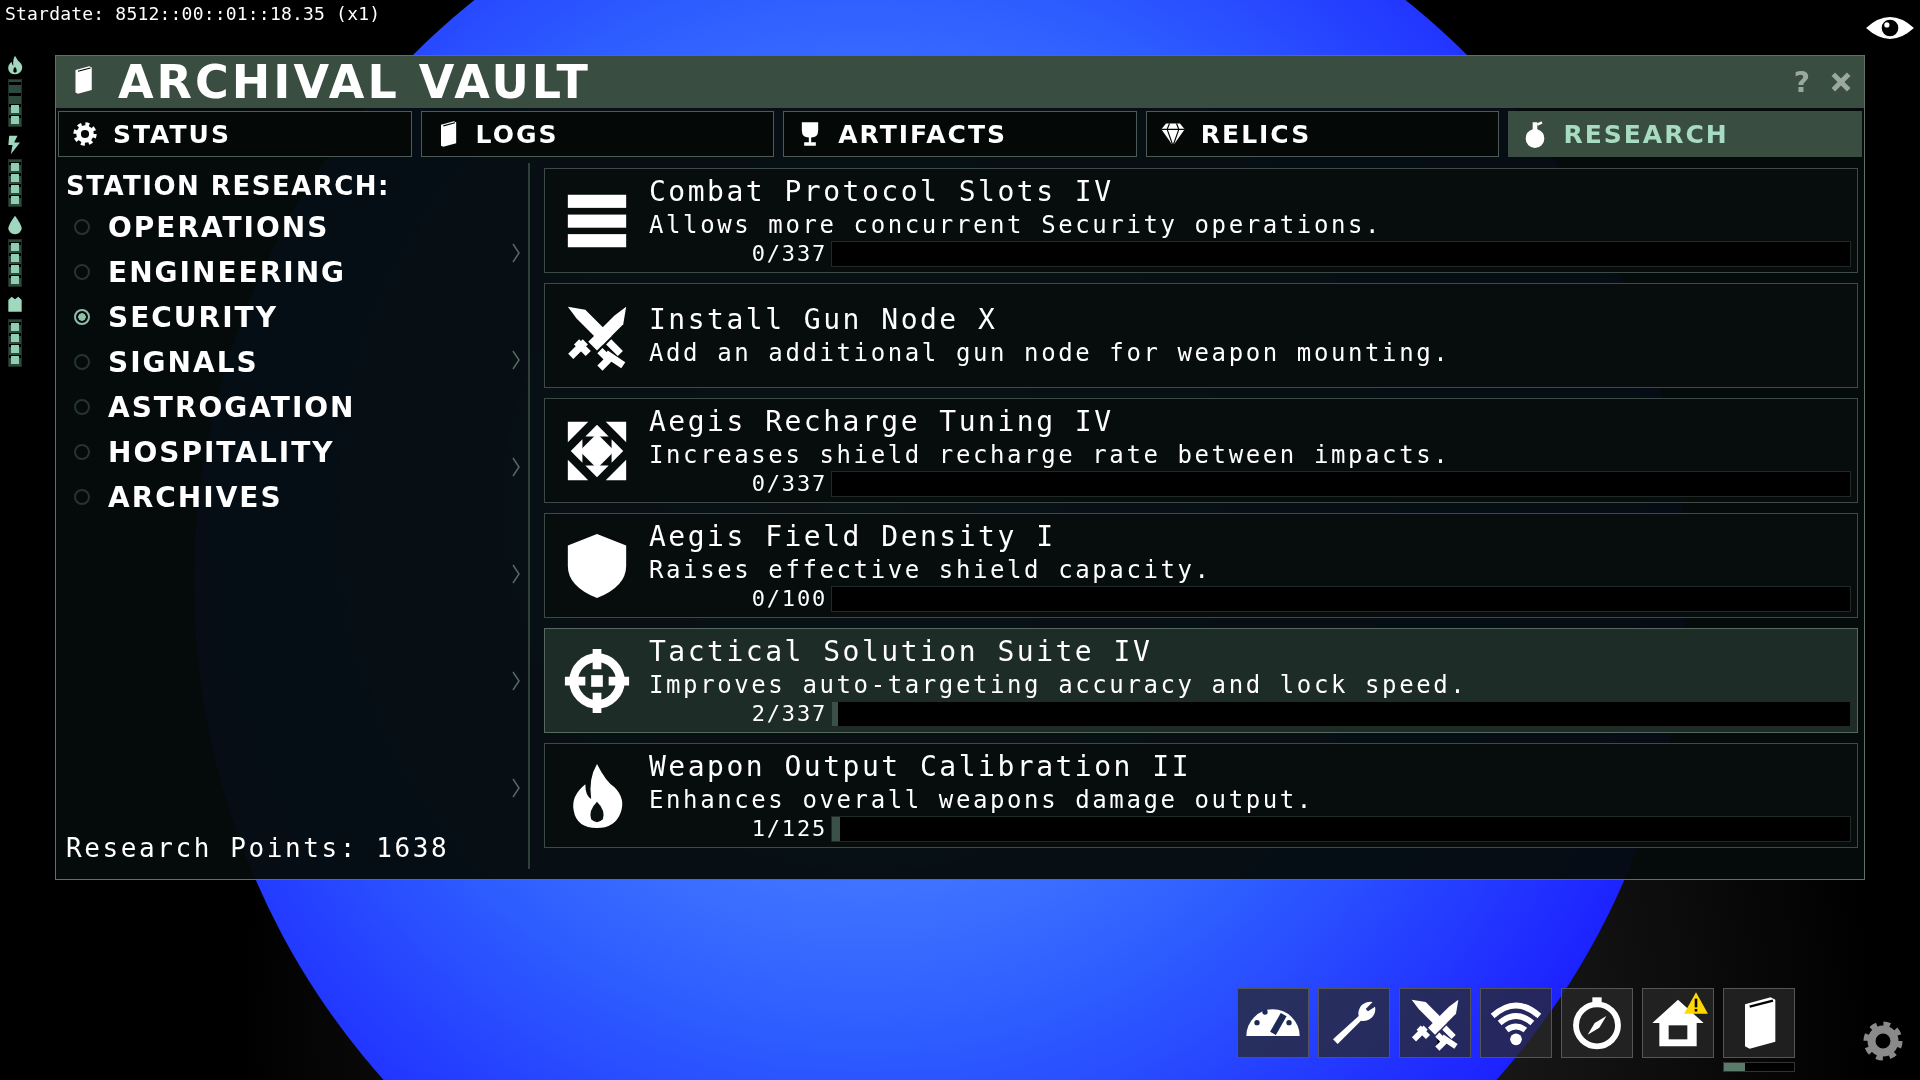 This screenshot has height=1080, width=1920. Describe the element at coordinates (15, 225) in the screenshot. I see `droplet-icon` at that location.